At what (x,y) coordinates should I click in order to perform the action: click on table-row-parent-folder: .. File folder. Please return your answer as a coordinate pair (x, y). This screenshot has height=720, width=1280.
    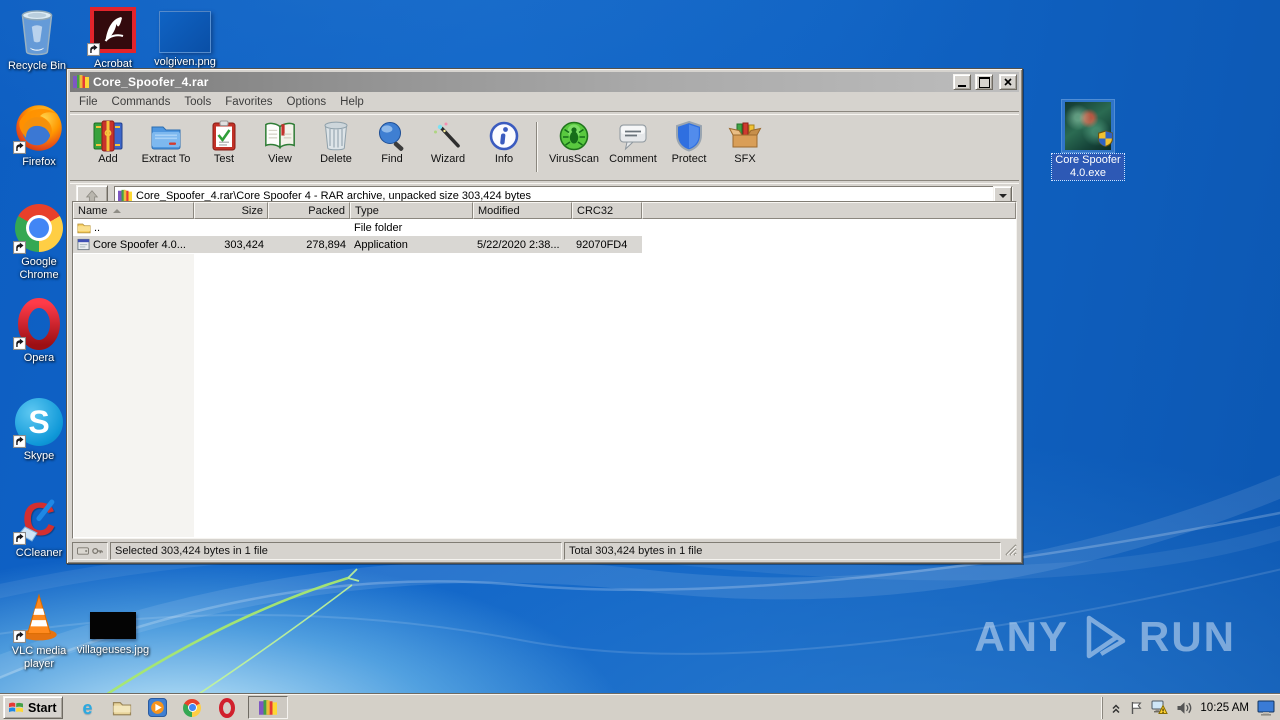
    Looking at the image, I should click on (544, 227).